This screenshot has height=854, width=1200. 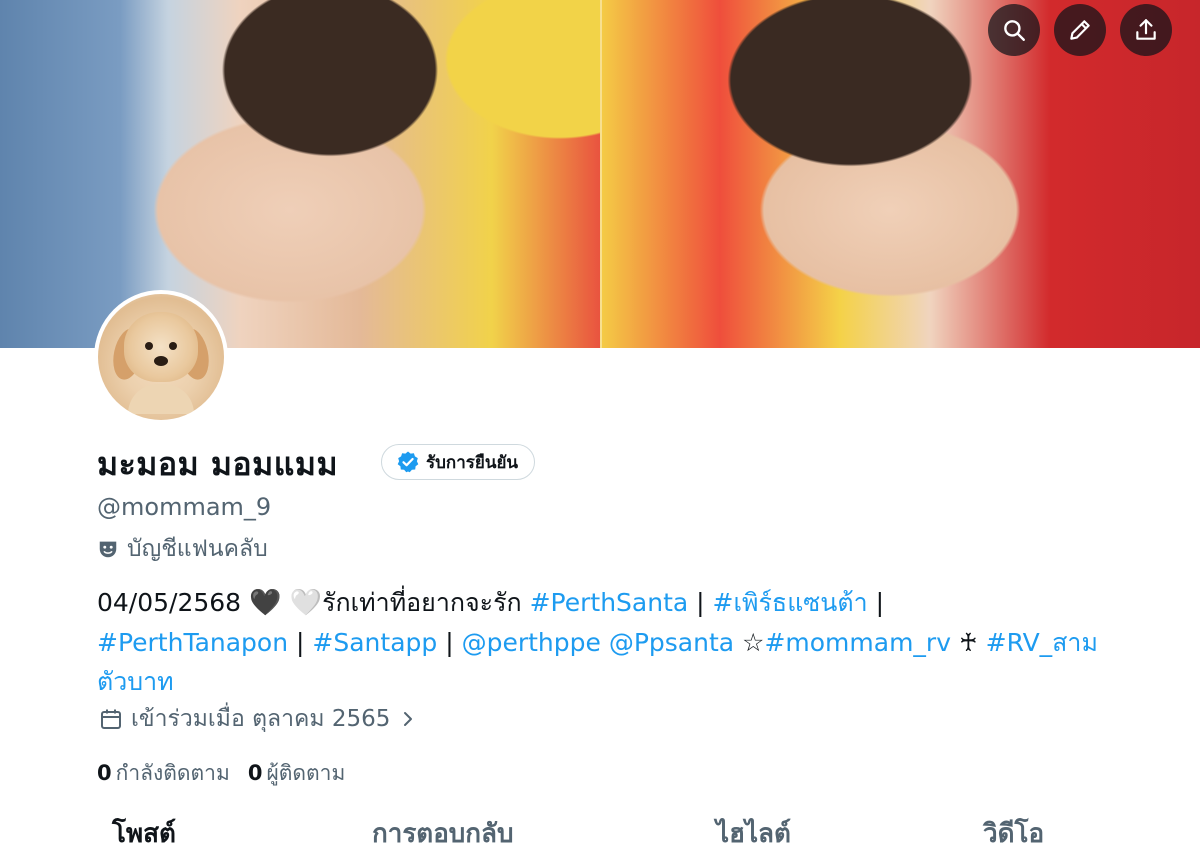 What do you see at coordinates (255, 773) in the screenshot?
I see `followers-count: 0` at bounding box center [255, 773].